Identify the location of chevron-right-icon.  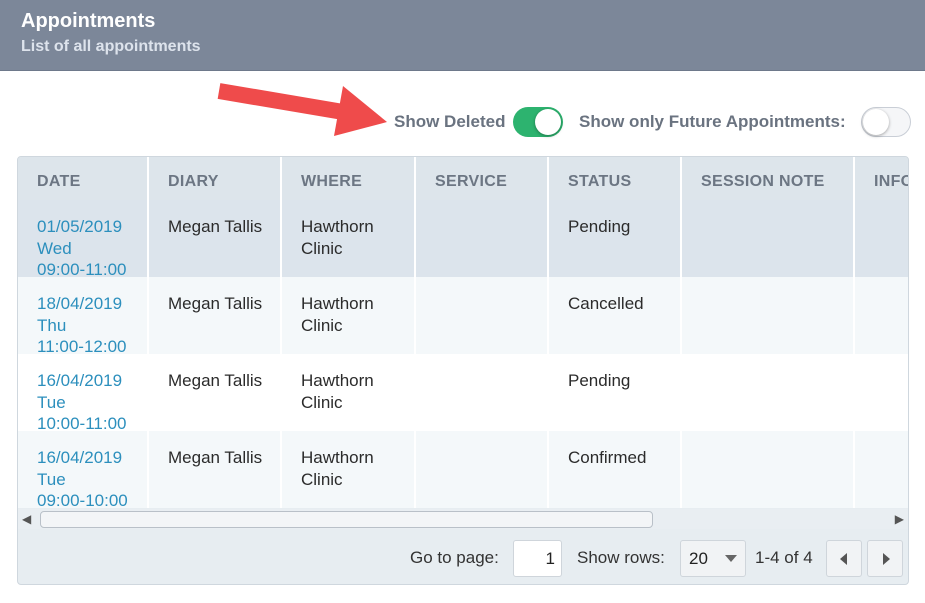
(886, 559).